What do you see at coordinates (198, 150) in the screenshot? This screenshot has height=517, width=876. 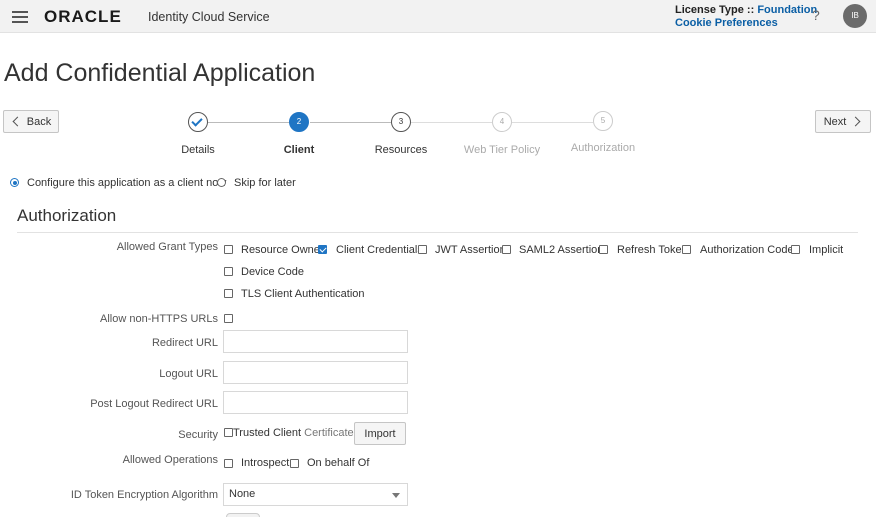 I see `step-label-details: Details` at bounding box center [198, 150].